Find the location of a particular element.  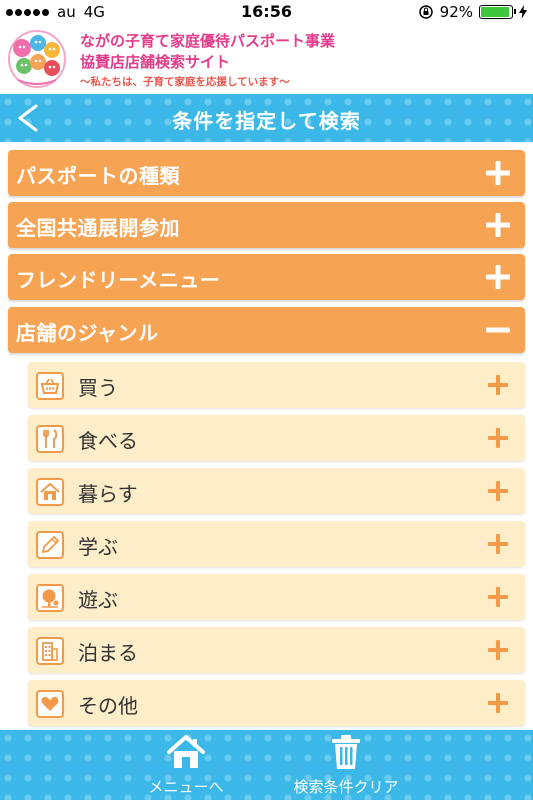

genre-item-stay: 泊まる is located at coordinates (276, 650).